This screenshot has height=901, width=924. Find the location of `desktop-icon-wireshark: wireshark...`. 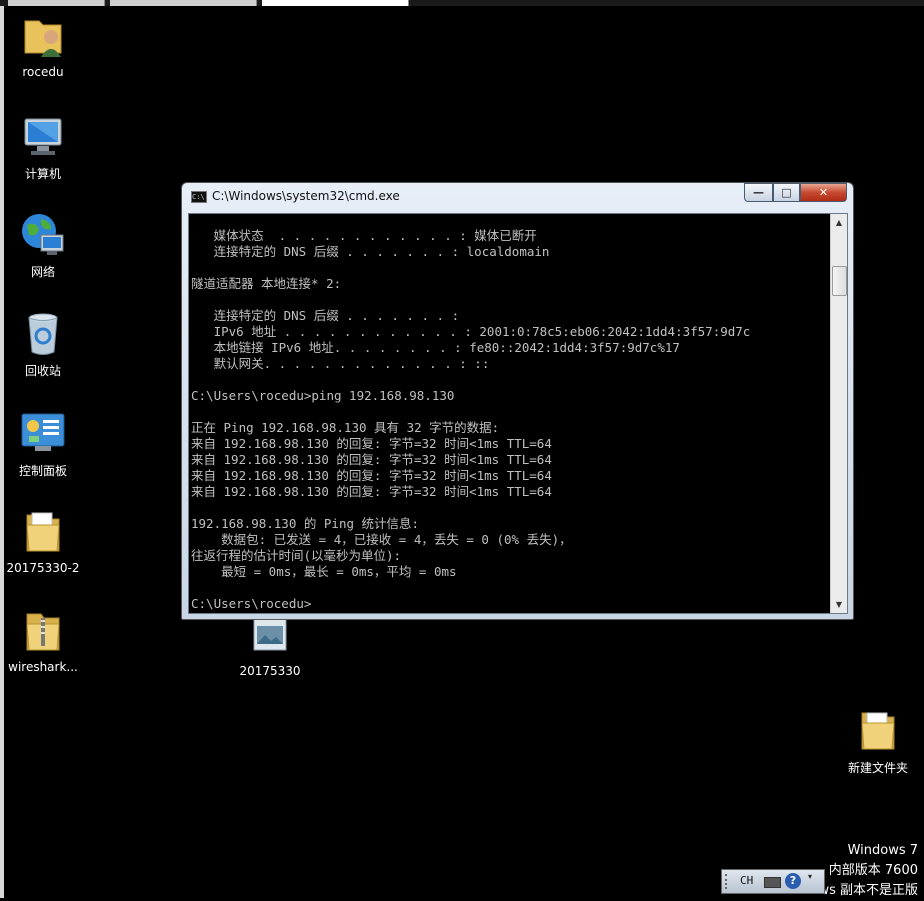

desktop-icon-wireshark: wireshark... is located at coordinates (43, 641).